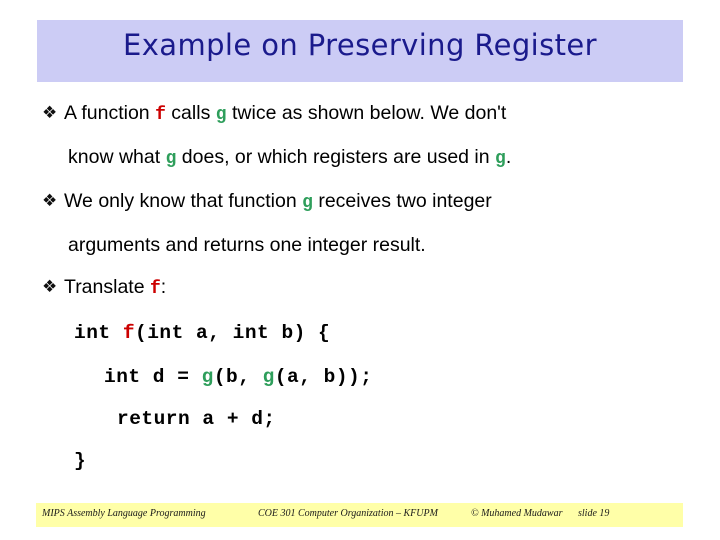 The height and width of the screenshot is (540, 720). I want to click on code-line-3: return a + d;, so click(196, 419).